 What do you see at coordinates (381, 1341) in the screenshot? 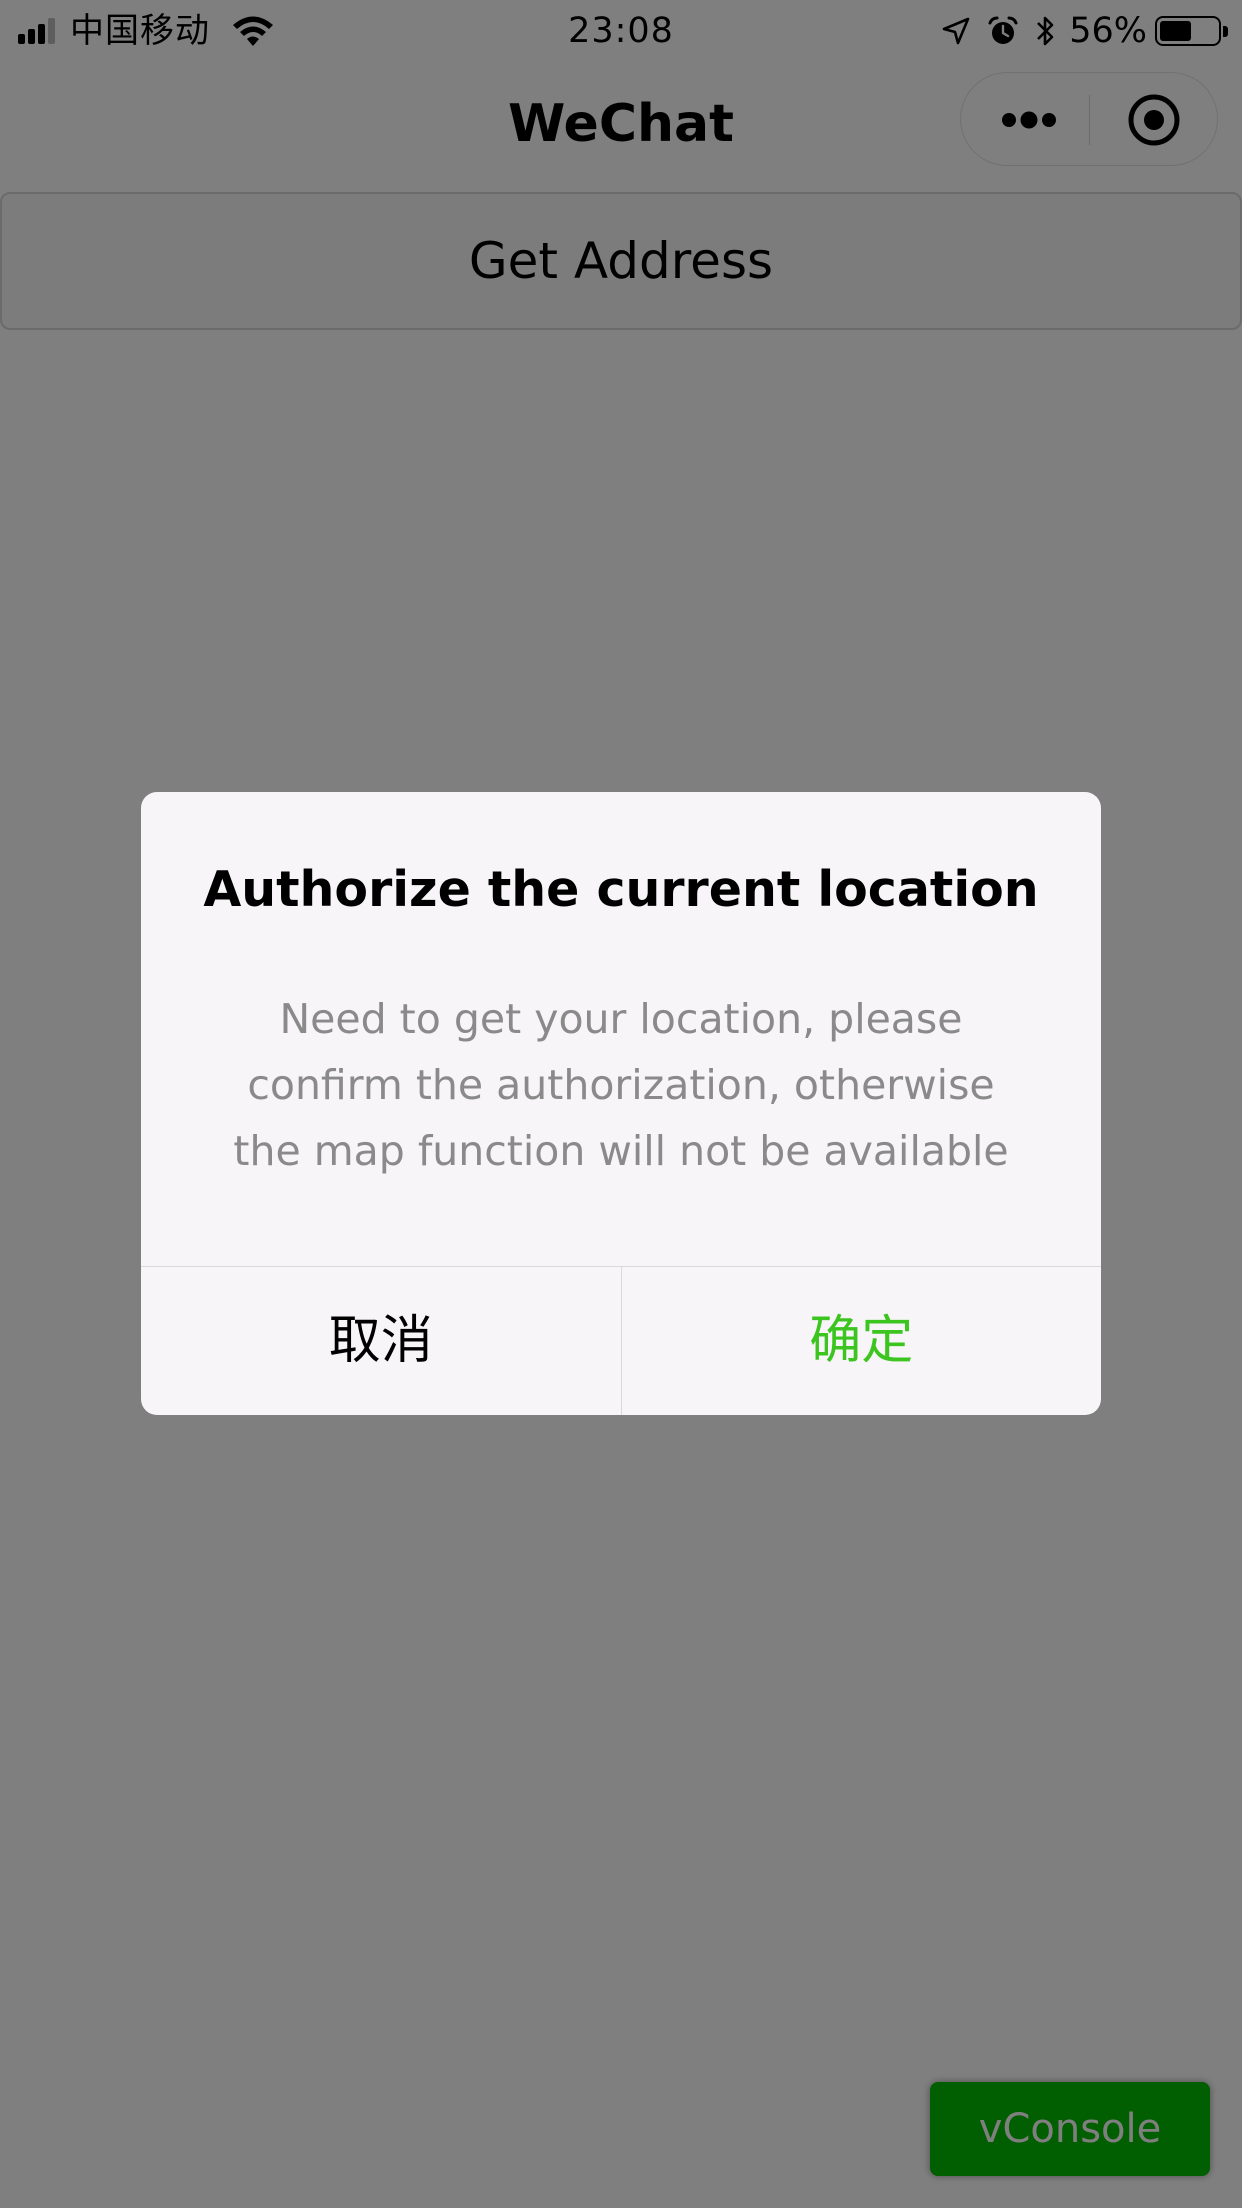
I see `cancel-button: 取消` at bounding box center [381, 1341].